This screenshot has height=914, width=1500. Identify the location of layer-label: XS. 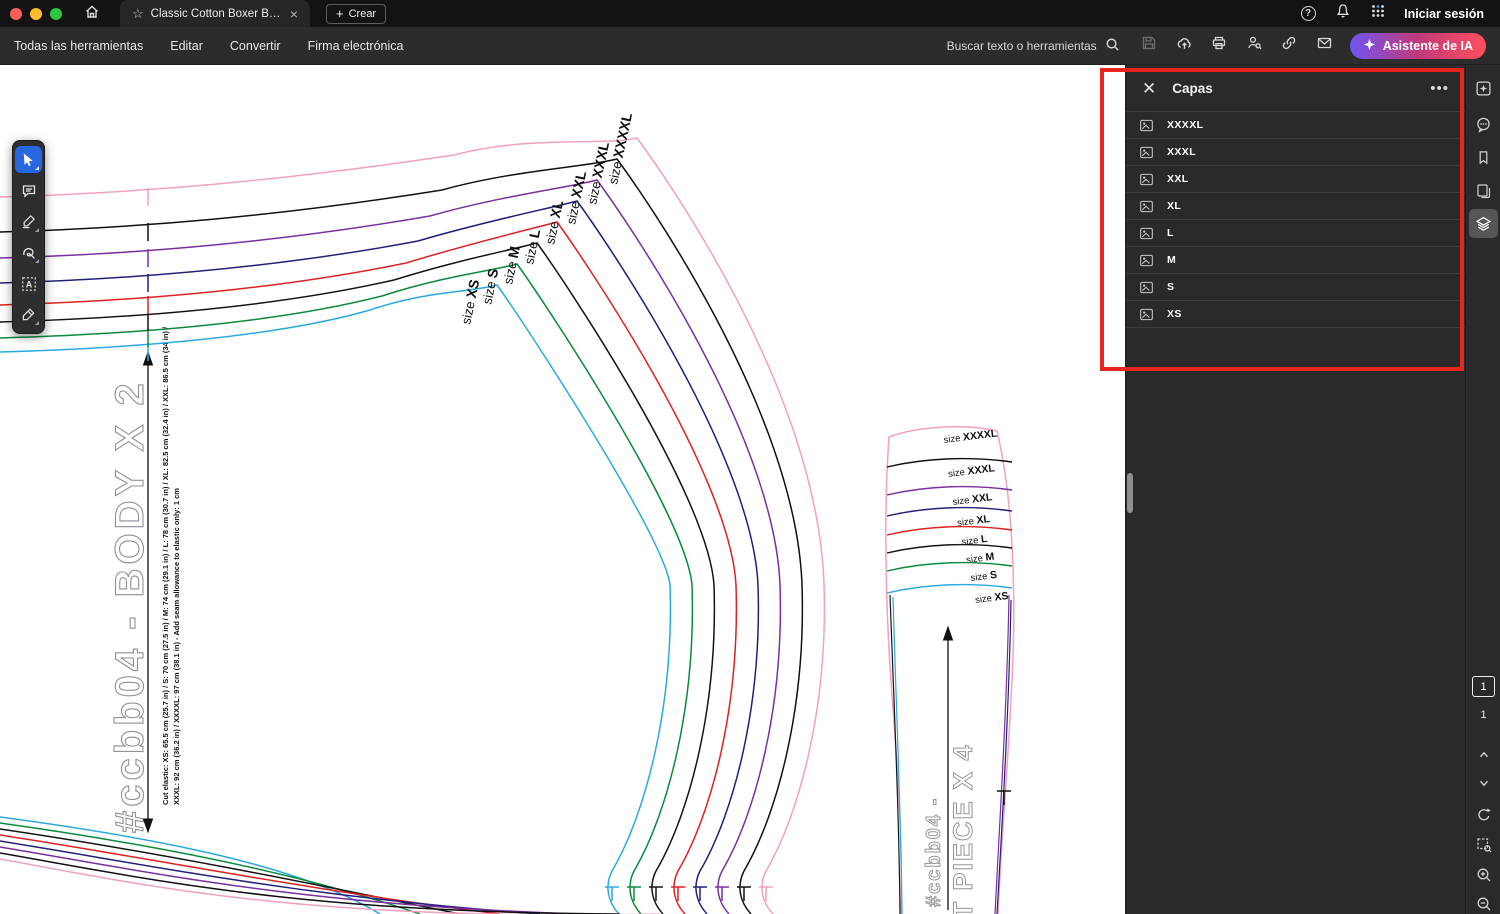
(1174, 314).